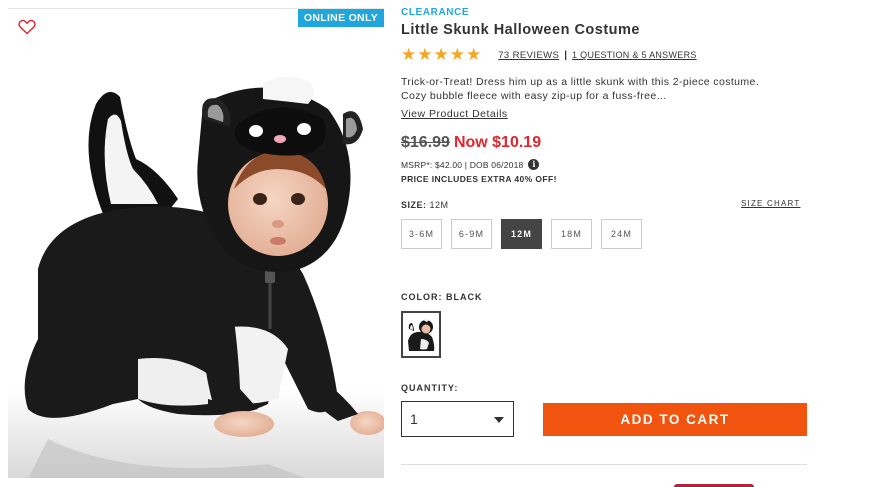  What do you see at coordinates (479, 179) in the screenshot?
I see `extra-discount-text: PRICE INCLUDES EXTRA 40% OFF!` at bounding box center [479, 179].